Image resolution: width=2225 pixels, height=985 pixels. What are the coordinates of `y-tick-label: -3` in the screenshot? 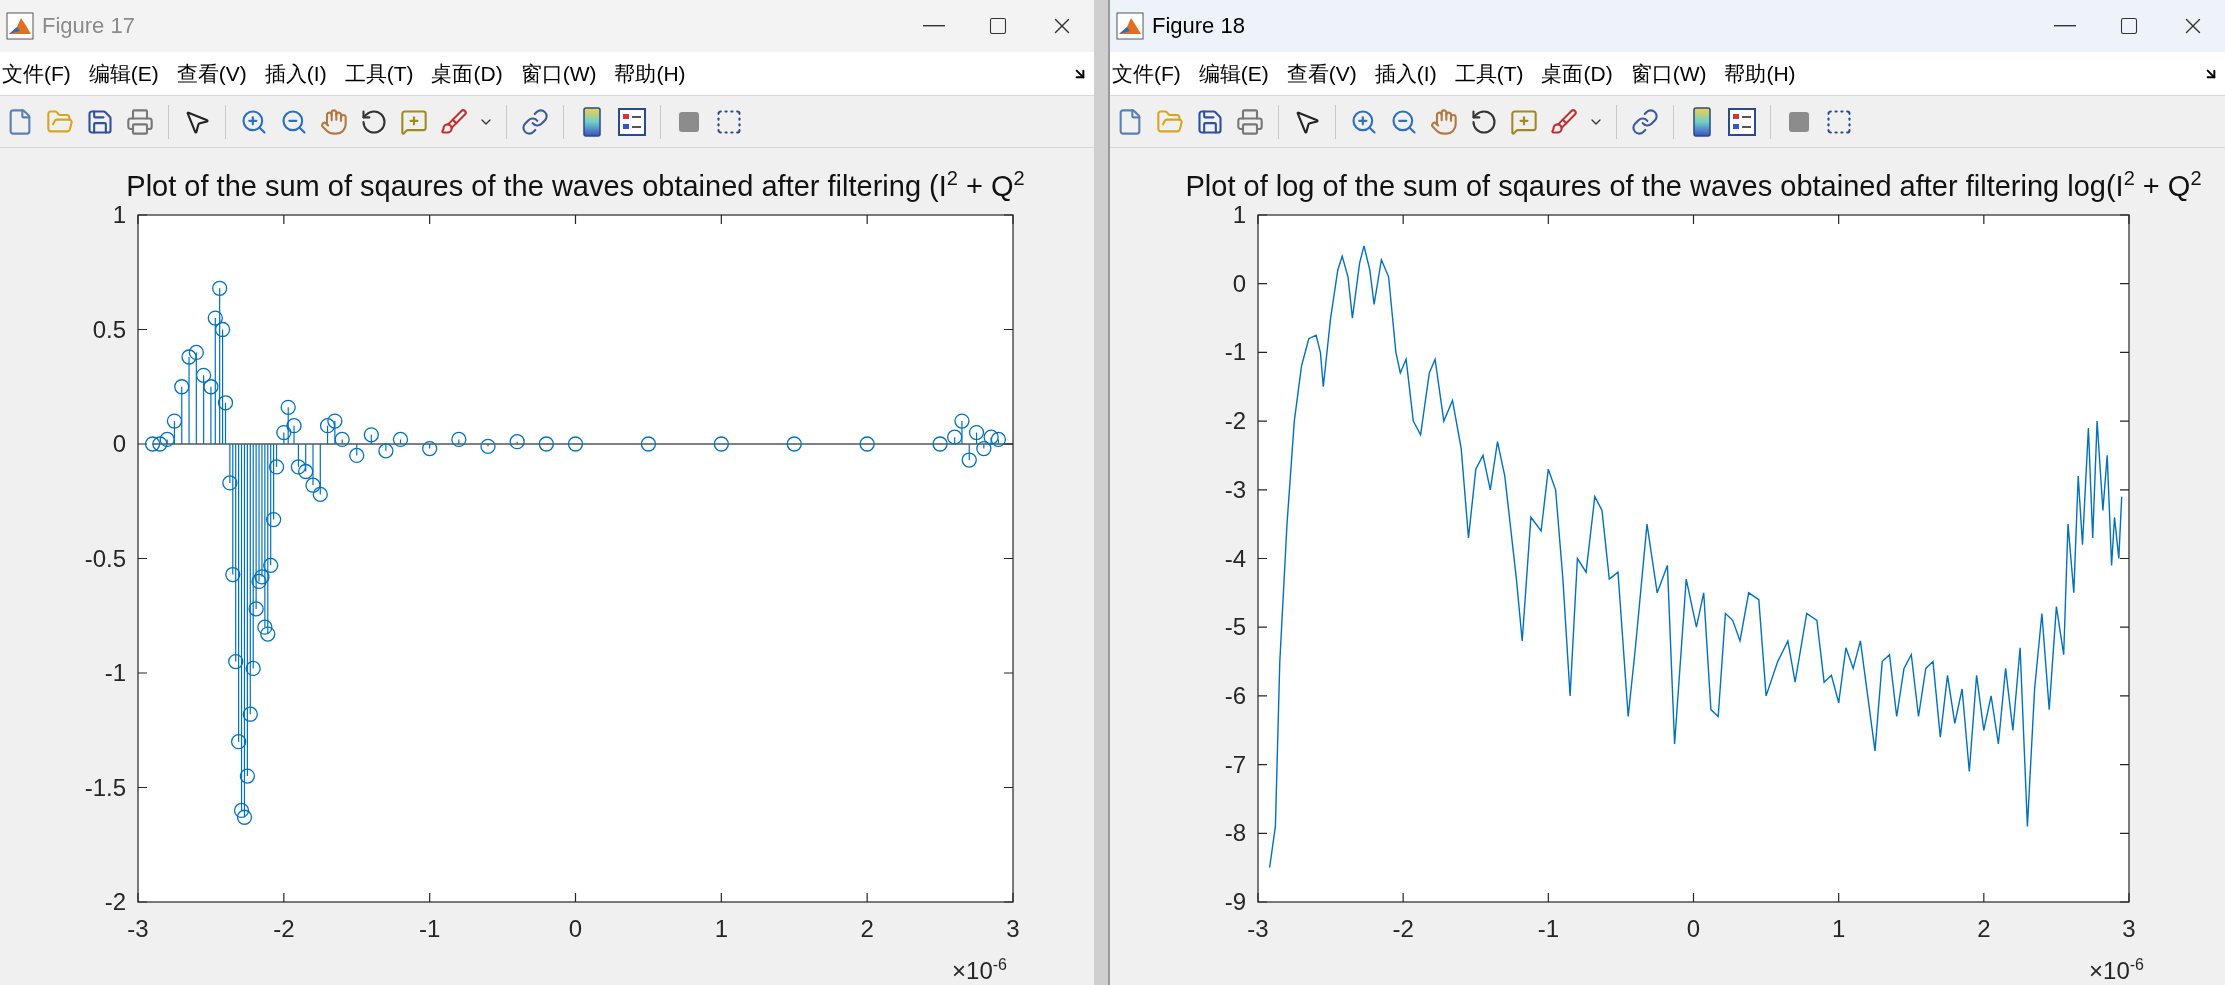 It's located at (1235, 489).